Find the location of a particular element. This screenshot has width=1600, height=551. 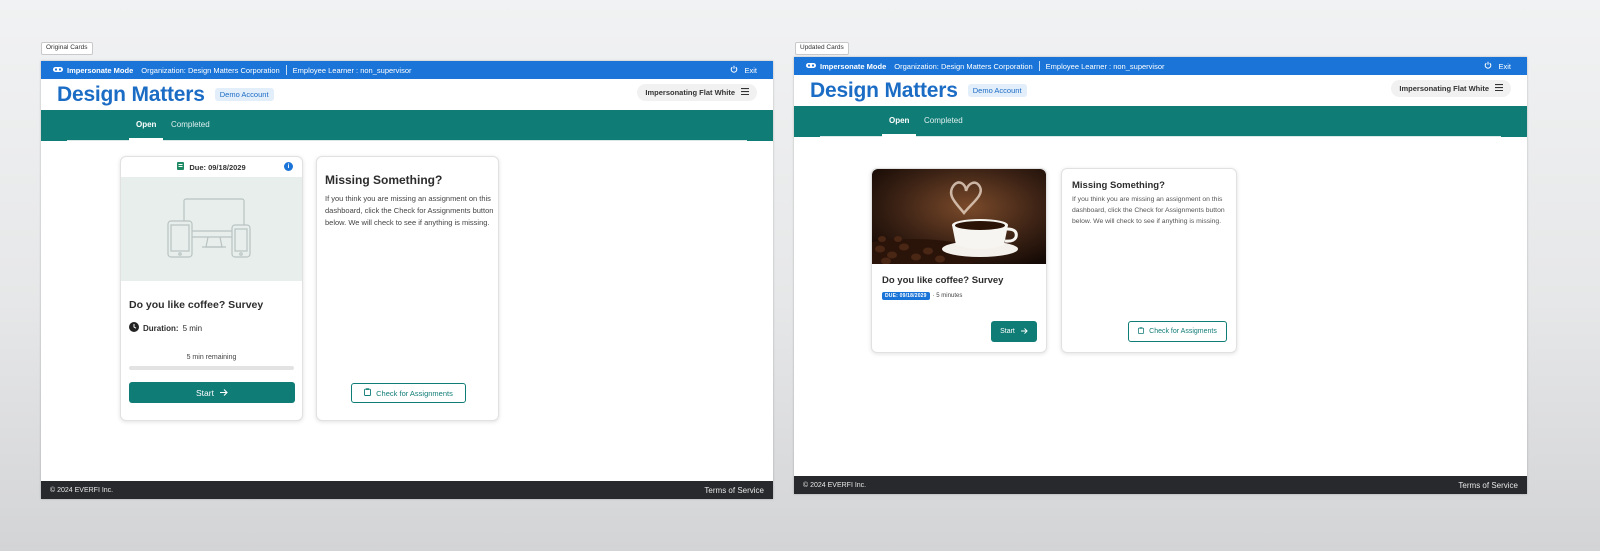

time-remaining: 5 min remaining is located at coordinates (211, 357).